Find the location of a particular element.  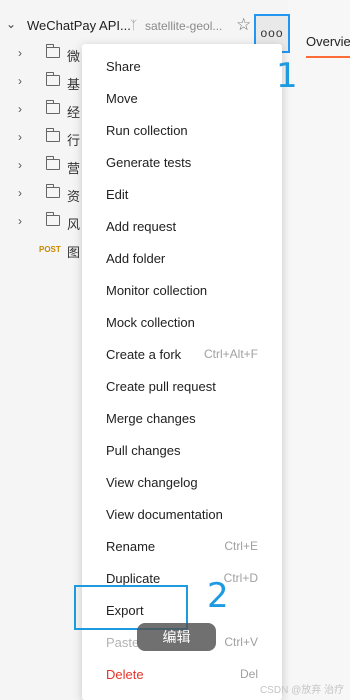

tab-overview: Overvie is located at coordinates (328, 41).